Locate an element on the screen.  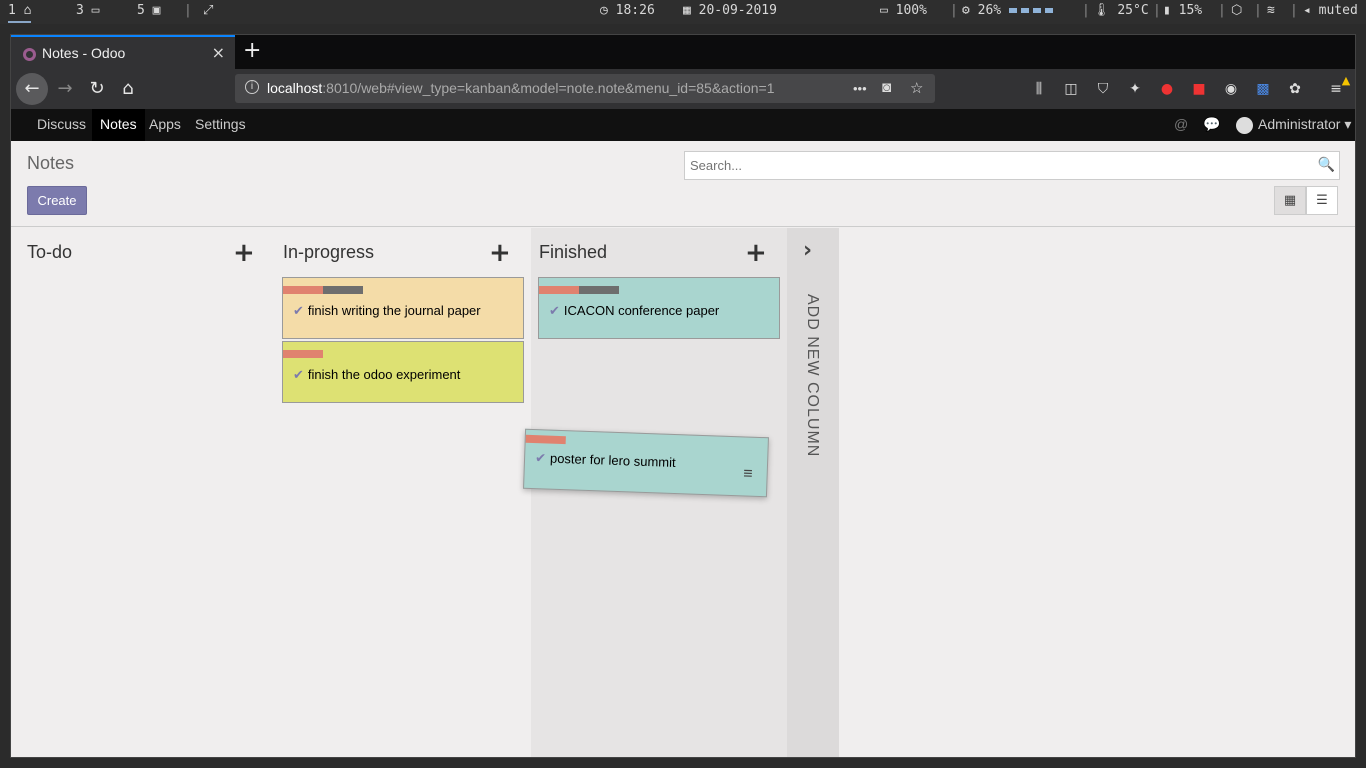
kanban-card: ✔ ICACON conference paper is located at coordinates (659, 308).